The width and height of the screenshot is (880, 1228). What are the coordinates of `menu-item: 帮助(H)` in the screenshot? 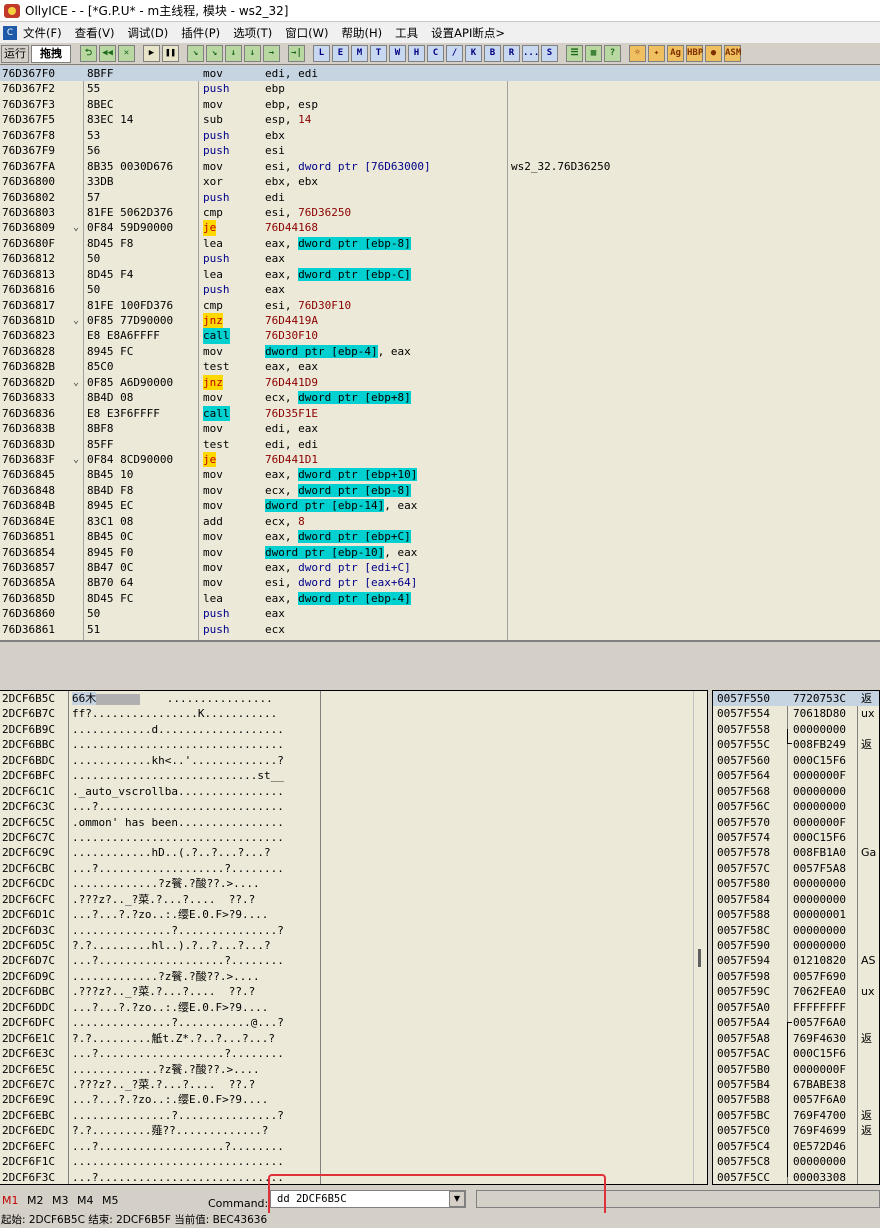 It's located at (362, 33).